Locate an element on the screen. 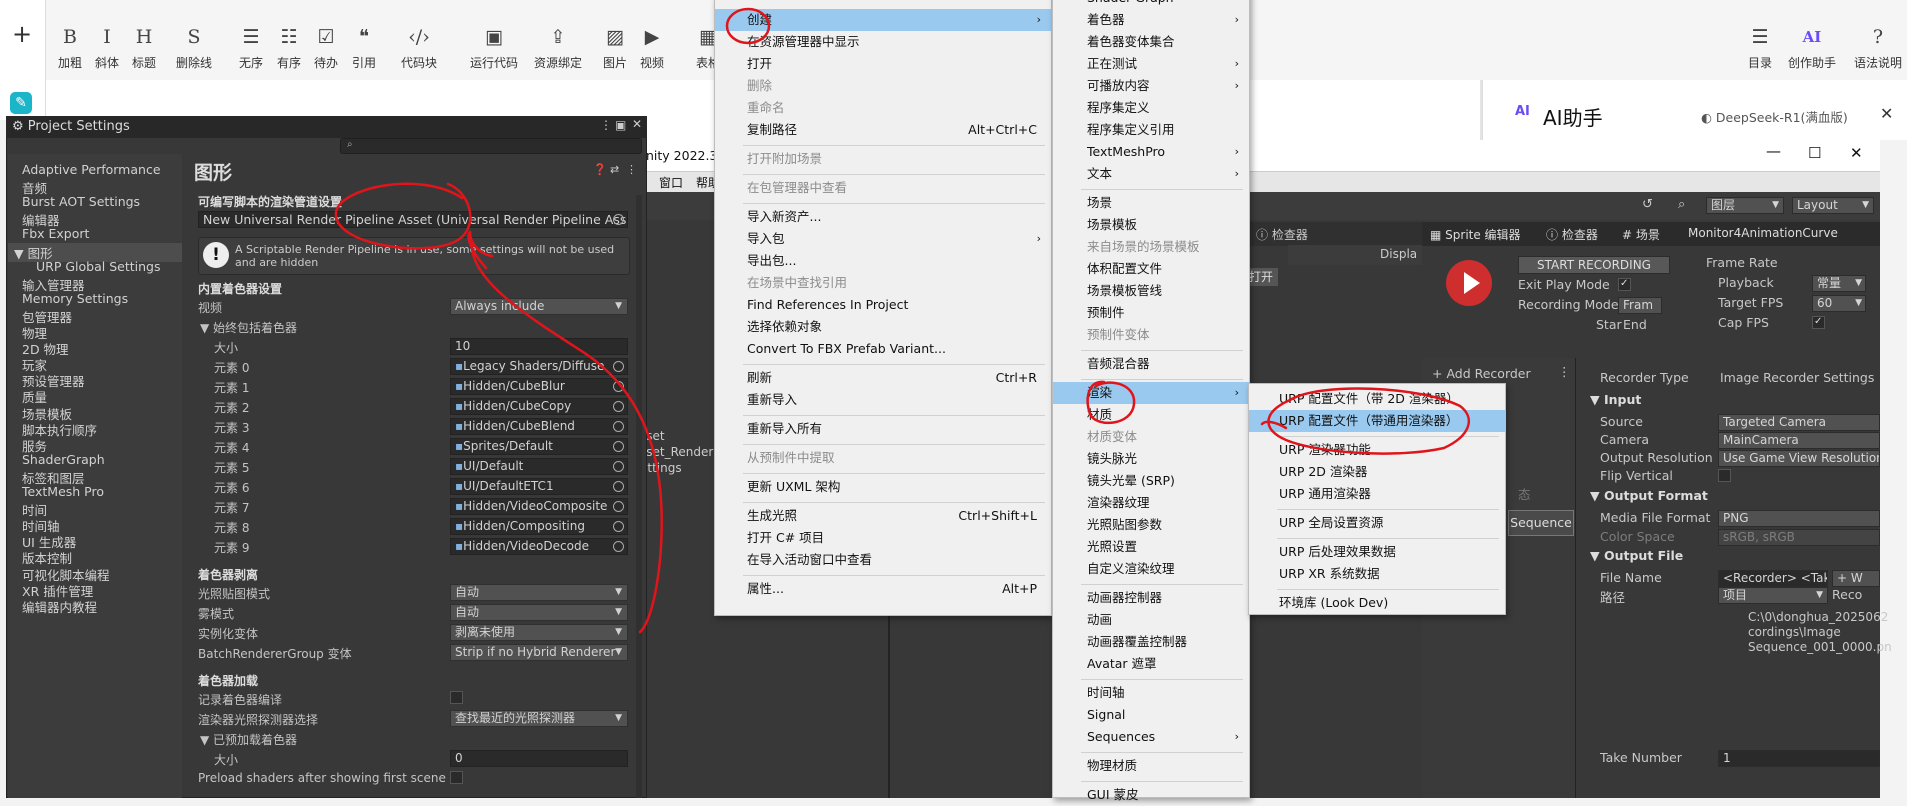 This screenshot has width=1907, height=806. toolbar-button-4: ☰ 无序 is located at coordinates (251, 48).